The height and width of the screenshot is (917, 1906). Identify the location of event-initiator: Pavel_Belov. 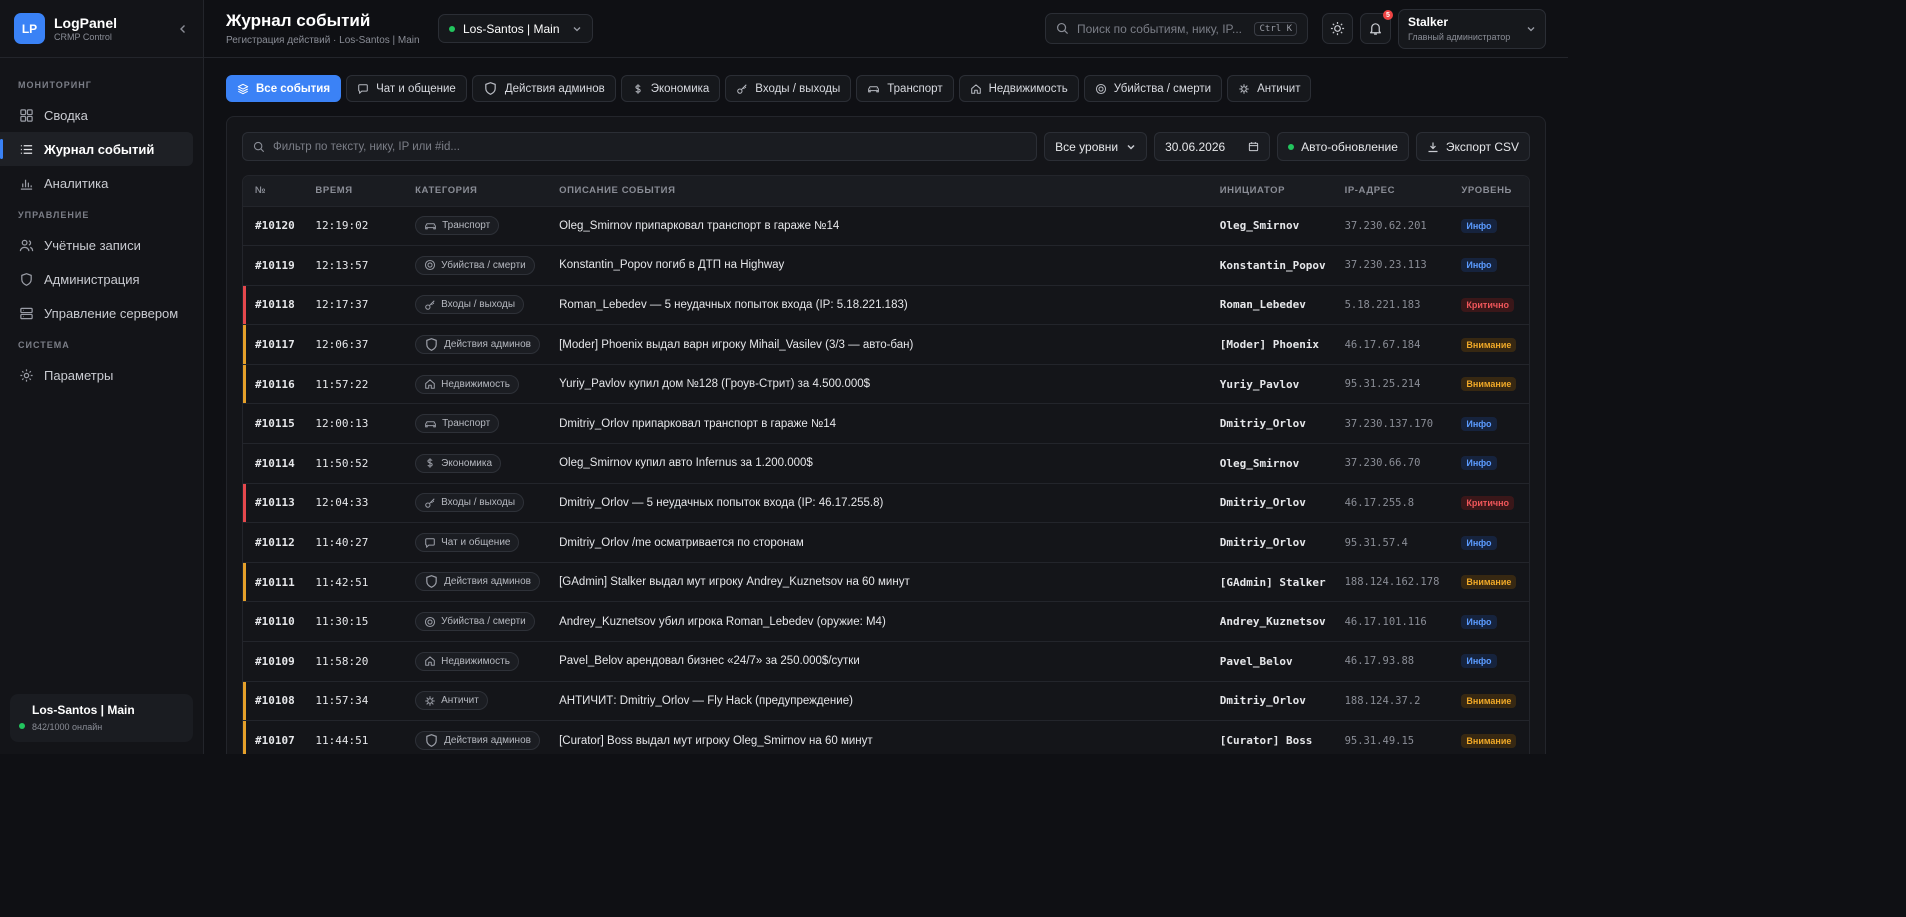
(1270, 661).